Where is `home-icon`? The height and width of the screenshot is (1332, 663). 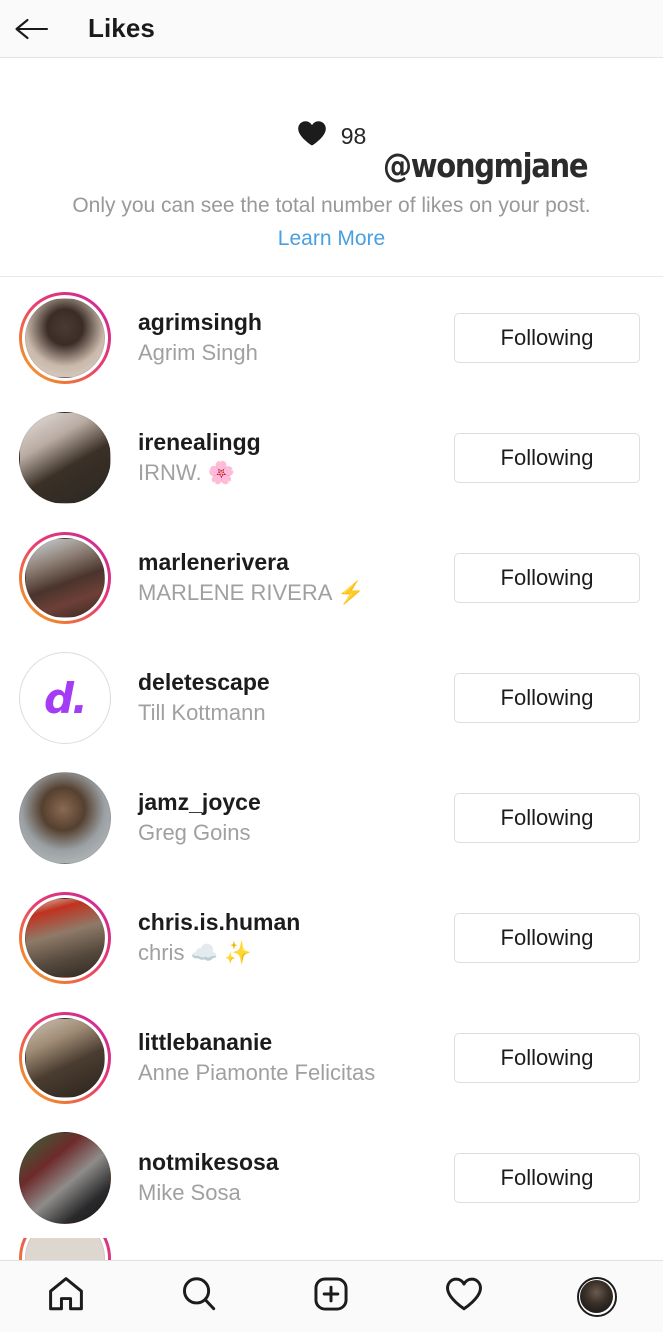 home-icon is located at coordinates (66, 1296).